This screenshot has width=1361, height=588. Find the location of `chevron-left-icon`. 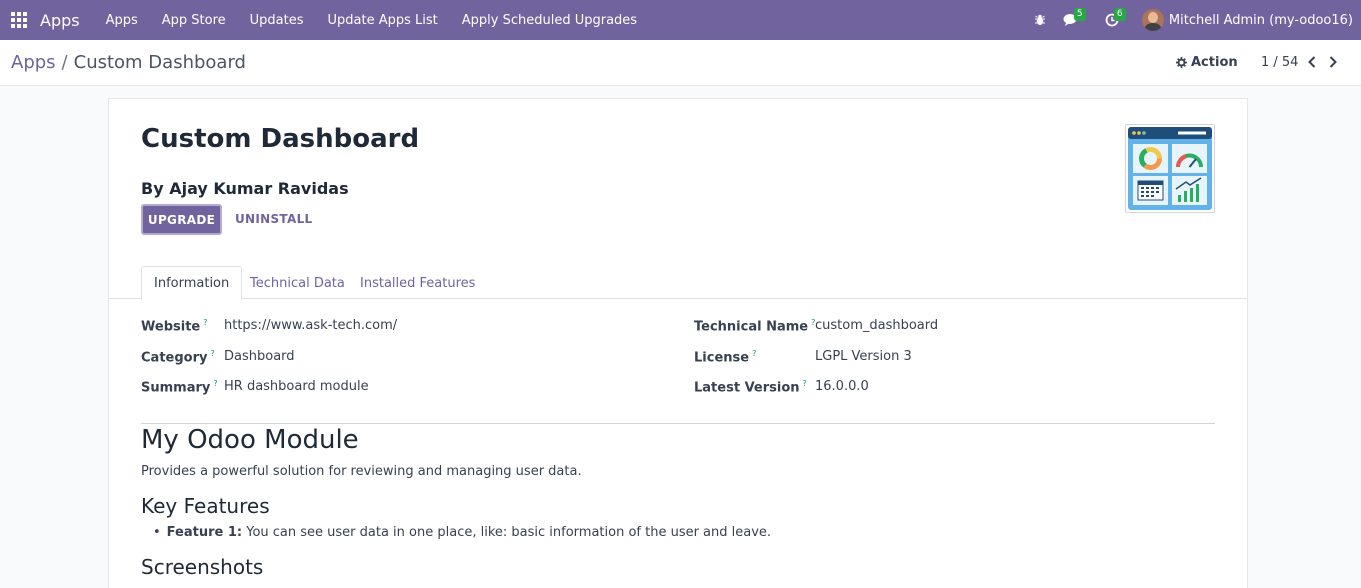

chevron-left-icon is located at coordinates (1312, 62).